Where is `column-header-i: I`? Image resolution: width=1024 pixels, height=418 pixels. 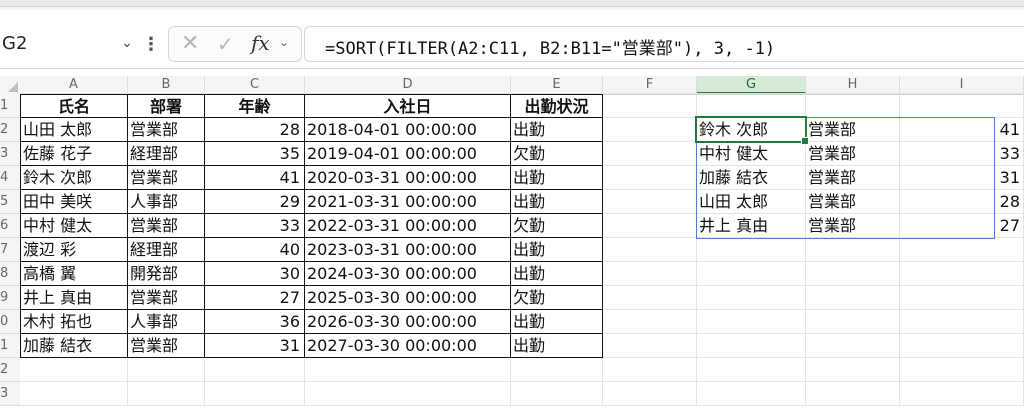
column-header-i: I is located at coordinates (962, 85).